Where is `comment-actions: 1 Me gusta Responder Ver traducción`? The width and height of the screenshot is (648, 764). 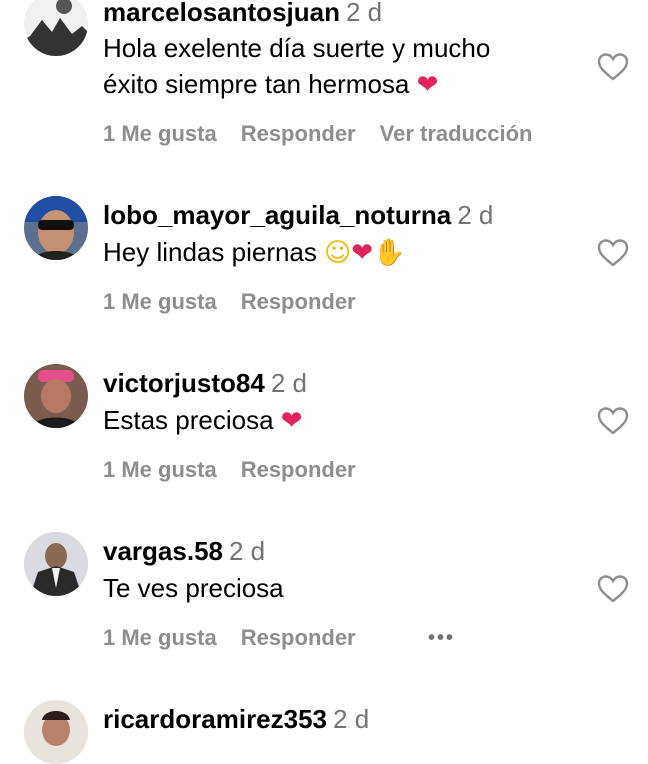
comment-actions: 1 Me gusta Responder Ver traducción is located at coordinates (329, 134).